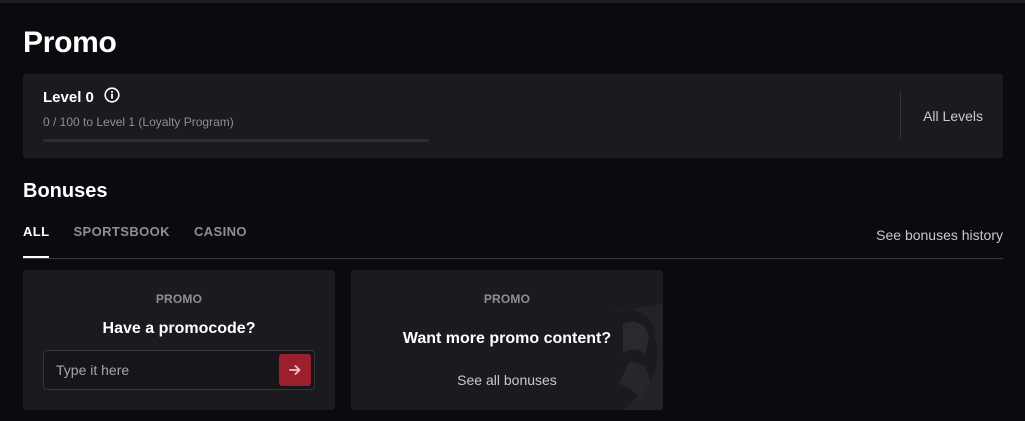  Describe the element at coordinates (70, 42) in the screenshot. I see `page-title: Promo` at that location.